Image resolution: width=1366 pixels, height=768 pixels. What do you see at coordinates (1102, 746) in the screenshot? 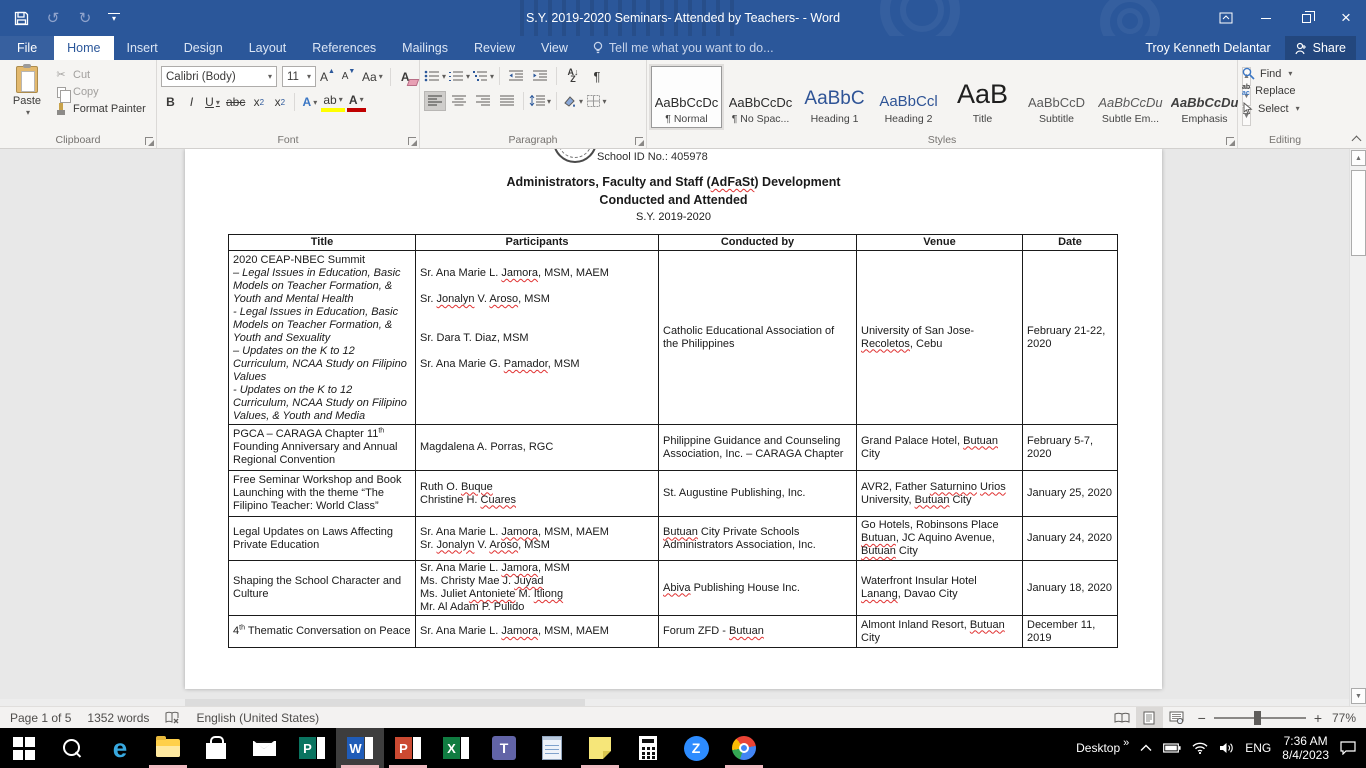
I see `desktop-toolbar: Desktop»` at bounding box center [1102, 746].